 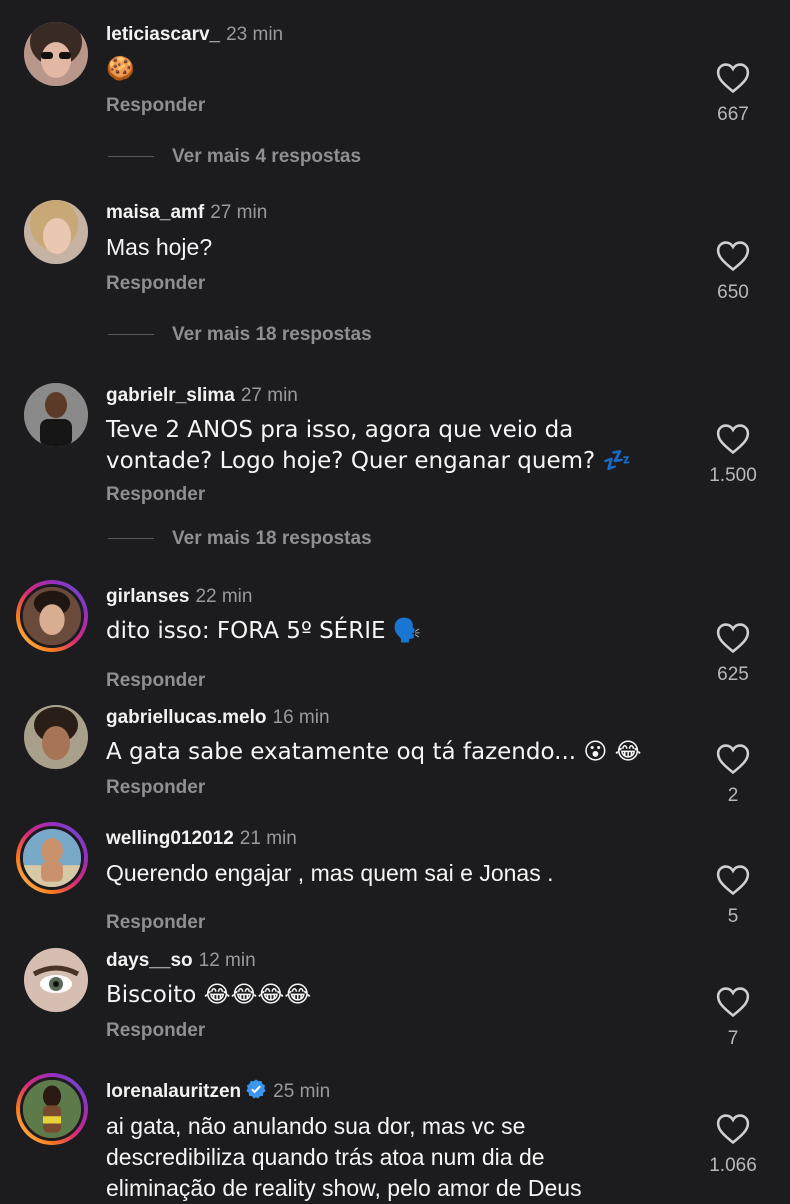 I want to click on comment-text-line: Teve 2 ANOS pra isso, agora que veio da, so click(x=340, y=430).